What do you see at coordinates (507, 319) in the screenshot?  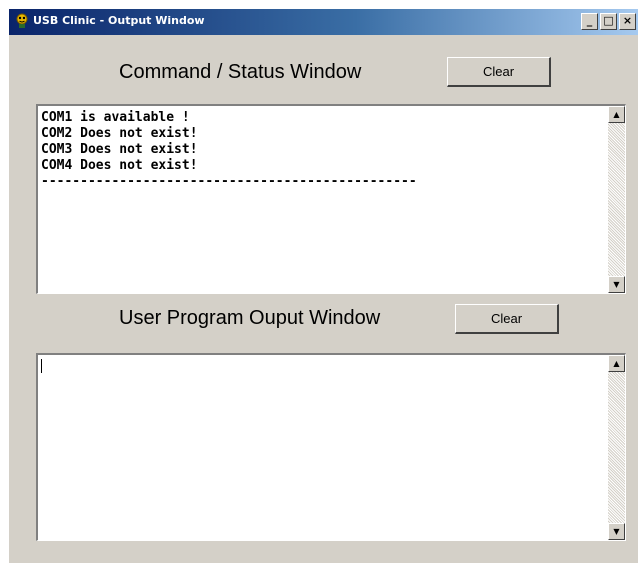 I see `clear-user-output-button: Clear` at bounding box center [507, 319].